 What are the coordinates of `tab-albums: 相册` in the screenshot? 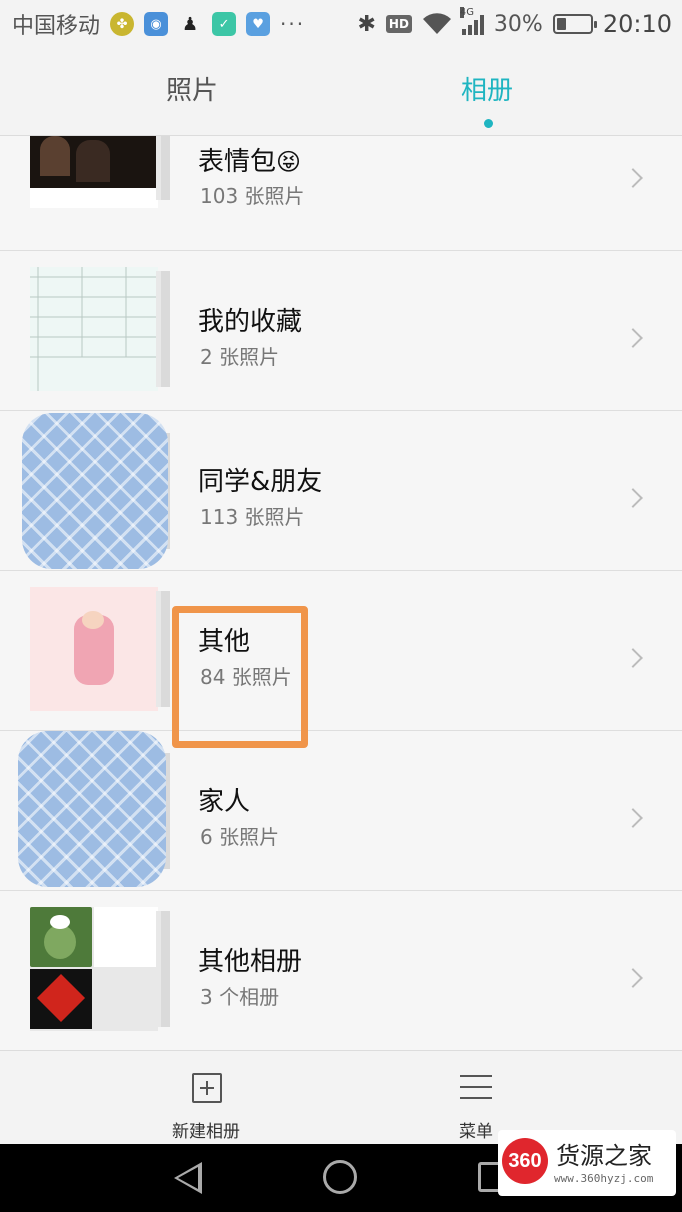 It's located at (487, 88).